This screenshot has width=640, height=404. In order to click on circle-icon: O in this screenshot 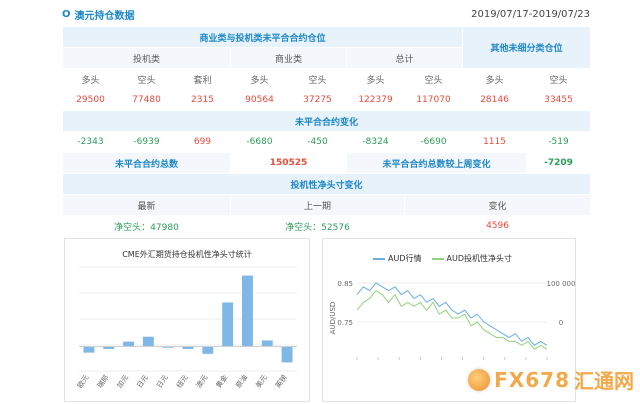, I will do `click(66, 14)`.